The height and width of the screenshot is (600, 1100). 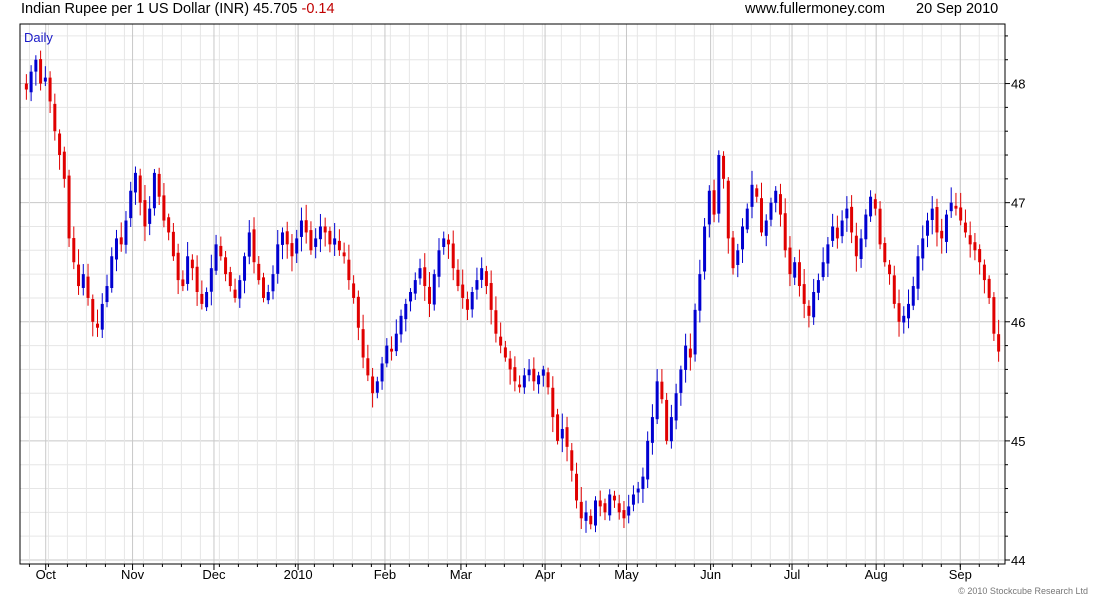 I want to click on x-month-label: May, so click(x=626, y=574).